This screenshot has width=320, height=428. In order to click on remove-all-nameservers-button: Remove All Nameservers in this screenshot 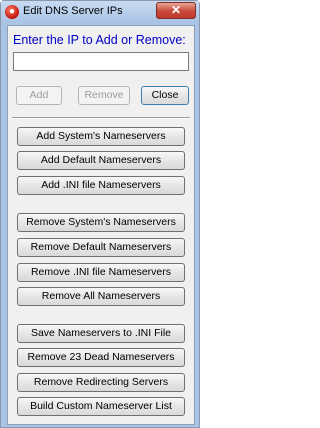, I will do `click(101, 296)`.